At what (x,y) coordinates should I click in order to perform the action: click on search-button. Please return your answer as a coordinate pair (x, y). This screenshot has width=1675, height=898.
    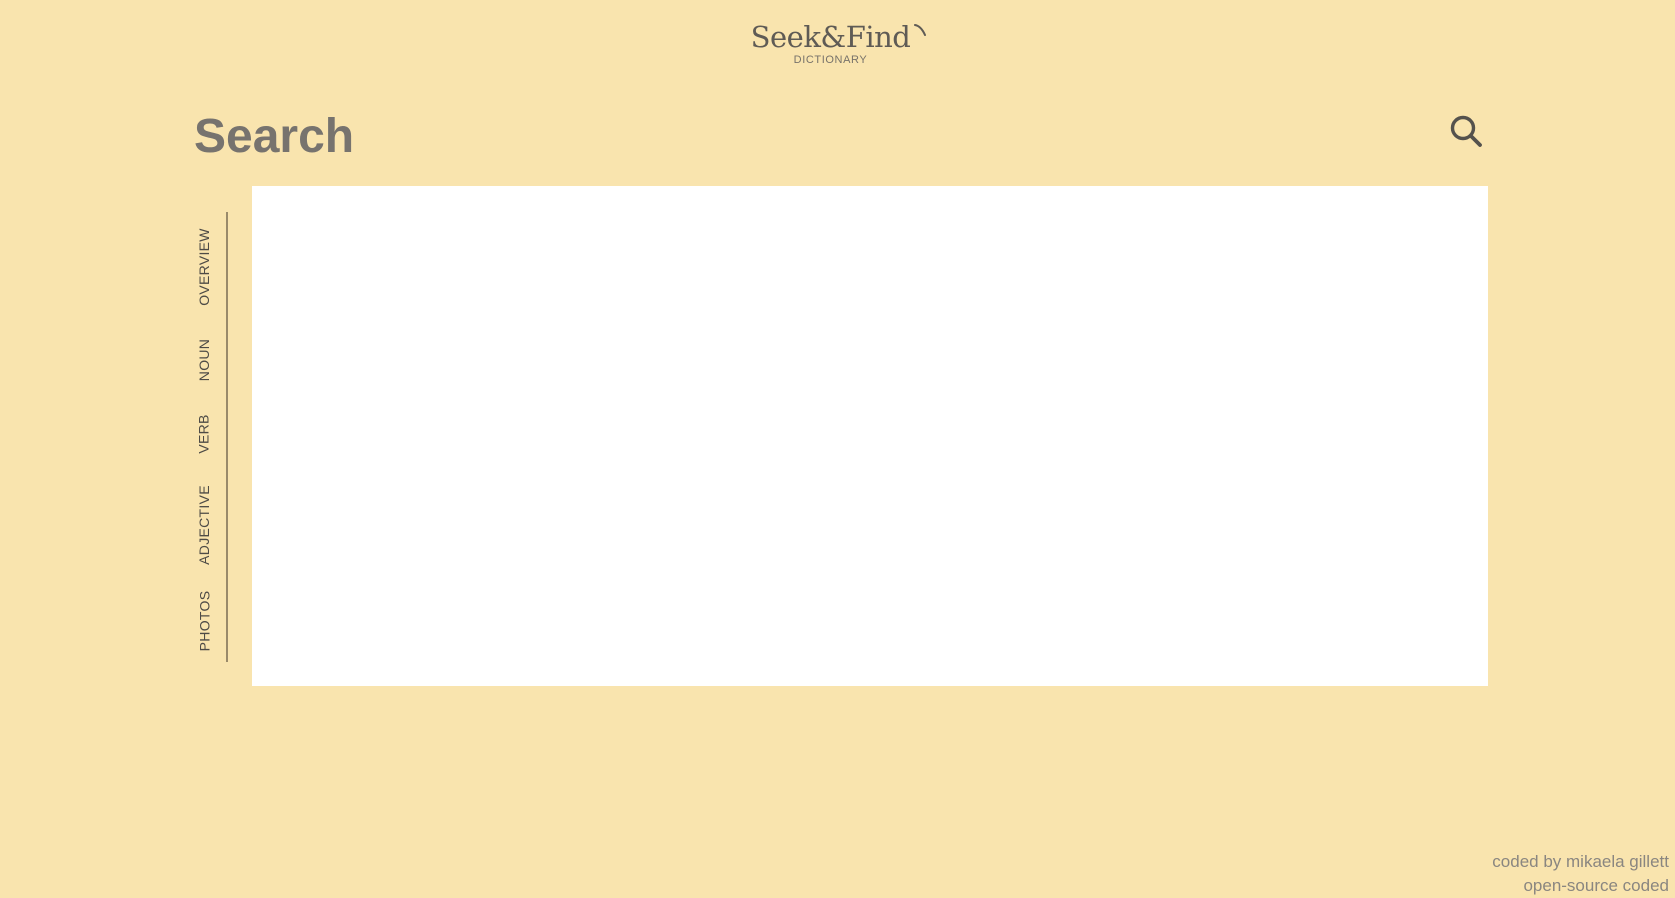
    Looking at the image, I should click on (1466, 131).